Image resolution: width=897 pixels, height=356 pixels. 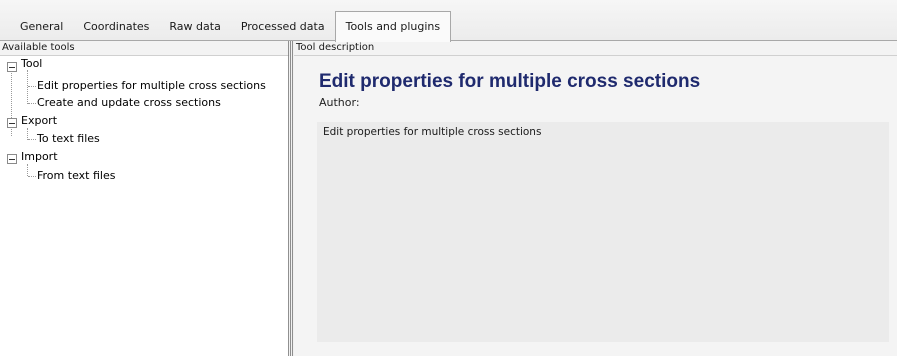 I want to click on tab-general: General, so click(x=41, y=26).